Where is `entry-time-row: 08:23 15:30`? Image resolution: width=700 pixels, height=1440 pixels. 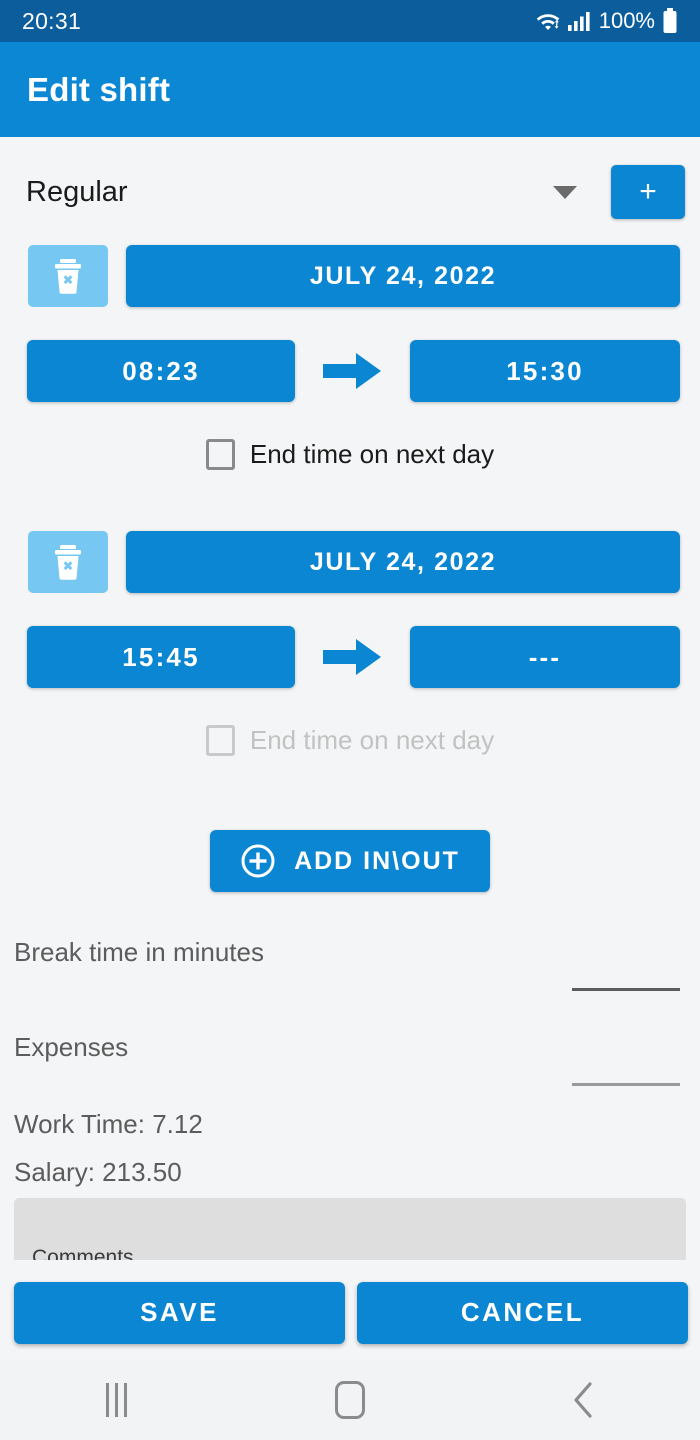
entry-time-row: 08:23 15:30 is located at coordinates (350, 371).